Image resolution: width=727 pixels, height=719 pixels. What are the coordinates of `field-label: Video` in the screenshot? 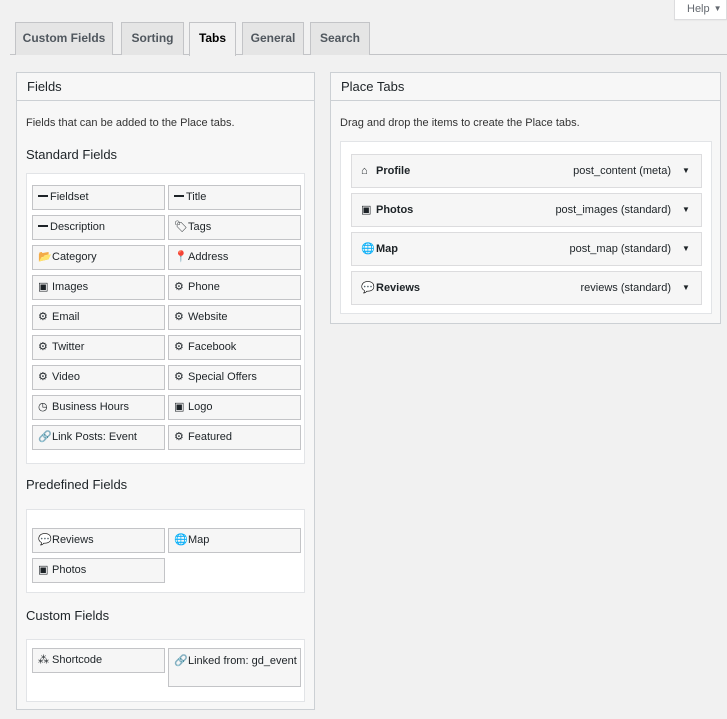 It's located at (66, 377).